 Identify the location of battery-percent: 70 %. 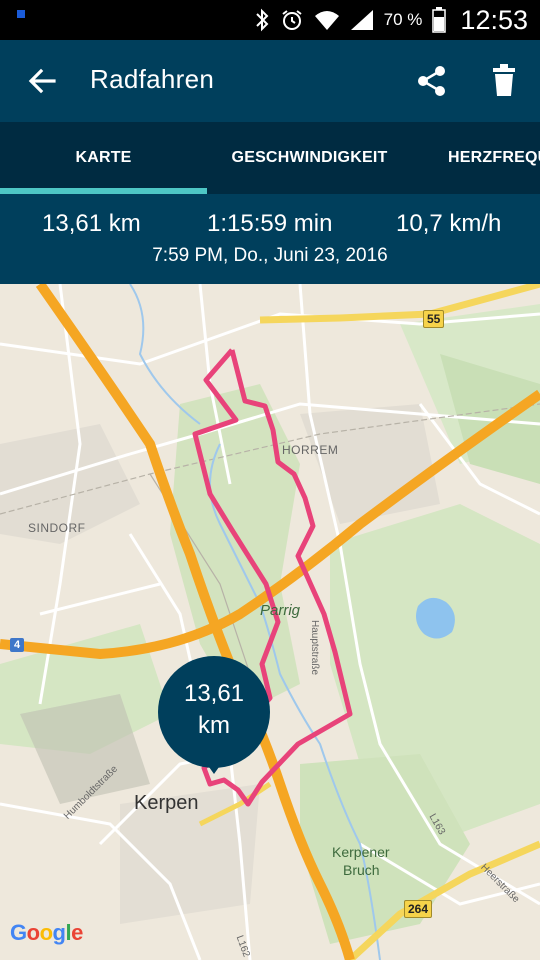
(403, 19).